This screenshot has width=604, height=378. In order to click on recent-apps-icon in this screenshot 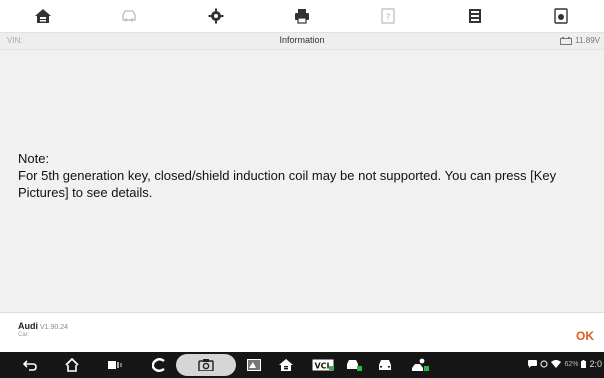, I will do `click(115, 365)`.